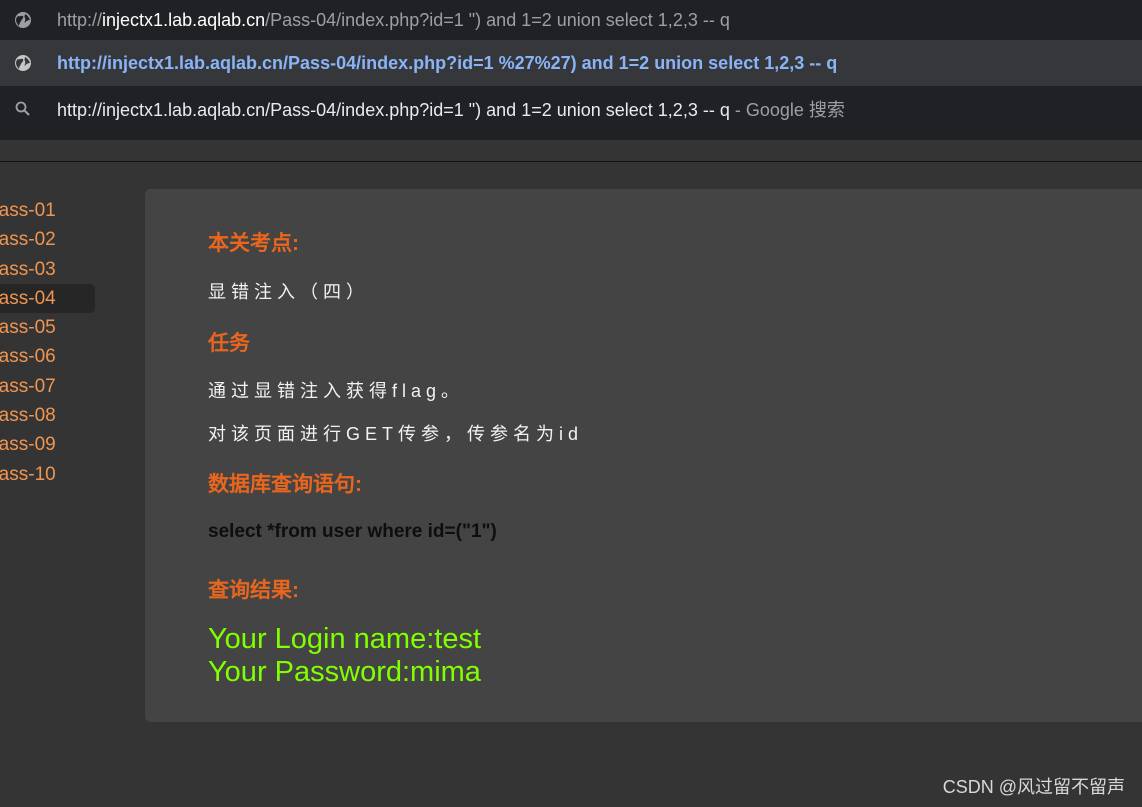  What do you see at coordinates (571, 161) in the screenshot?
I see `toolbar-divider` at bounding box center [571, 161].